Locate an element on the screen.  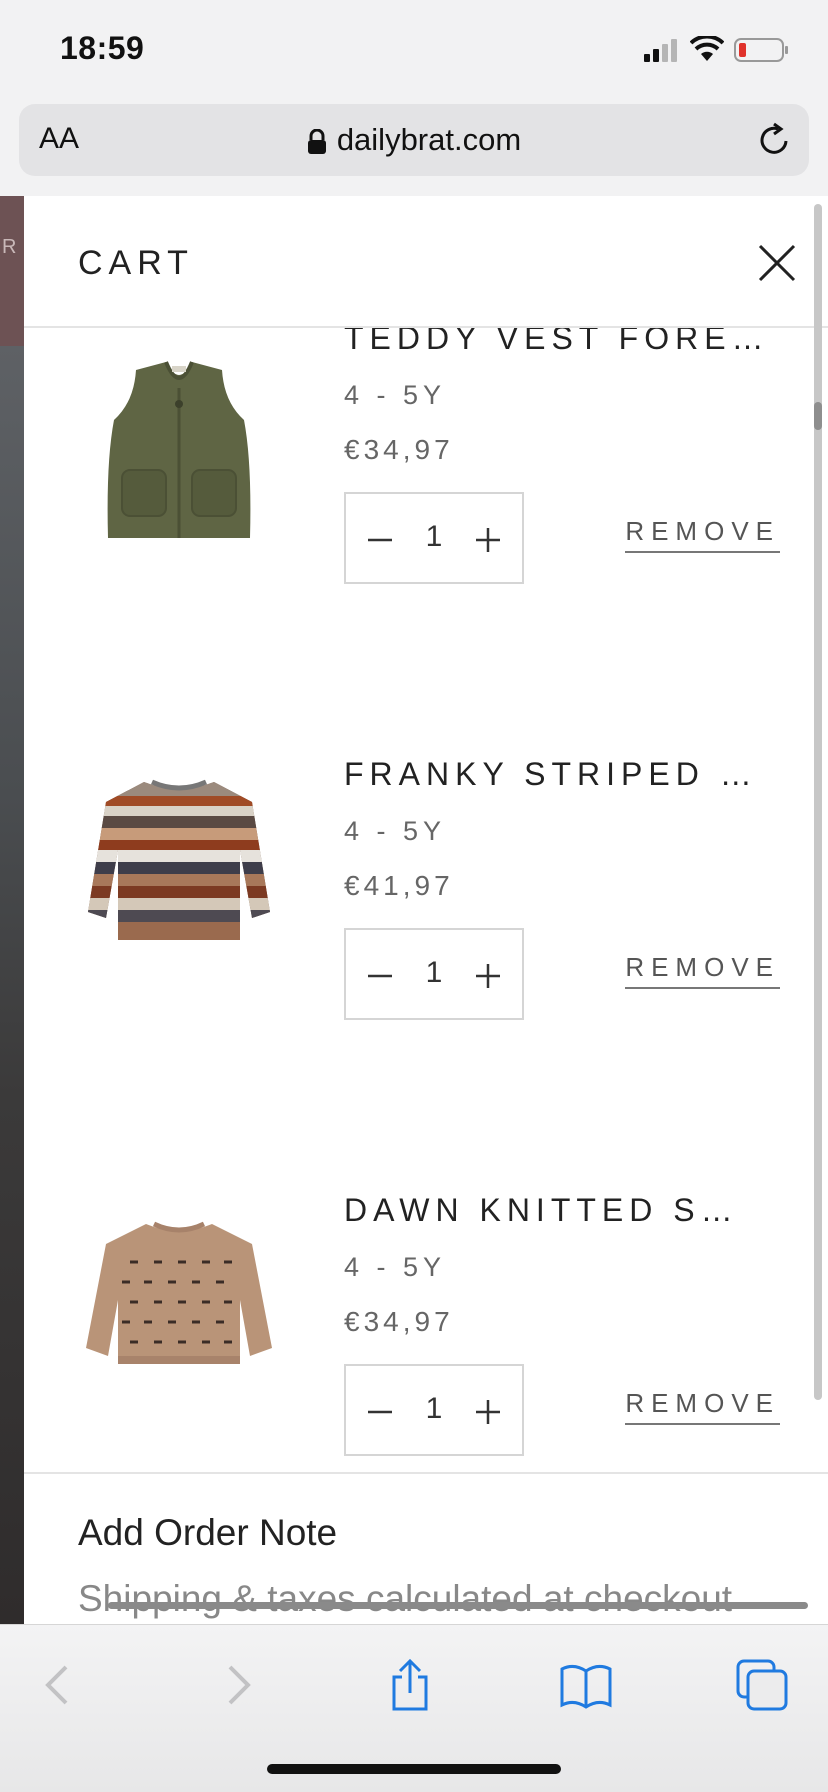
close-icon is located at coordinates (777, 263).